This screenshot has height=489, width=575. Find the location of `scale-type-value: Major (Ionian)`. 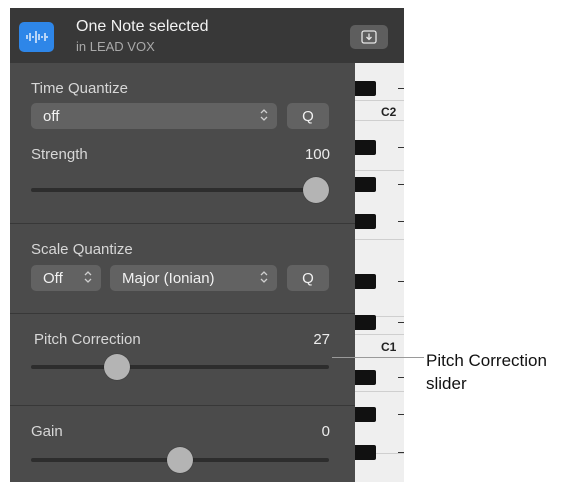

scale-type-value: Major (Ionian) is located at coordinates (168, 278).